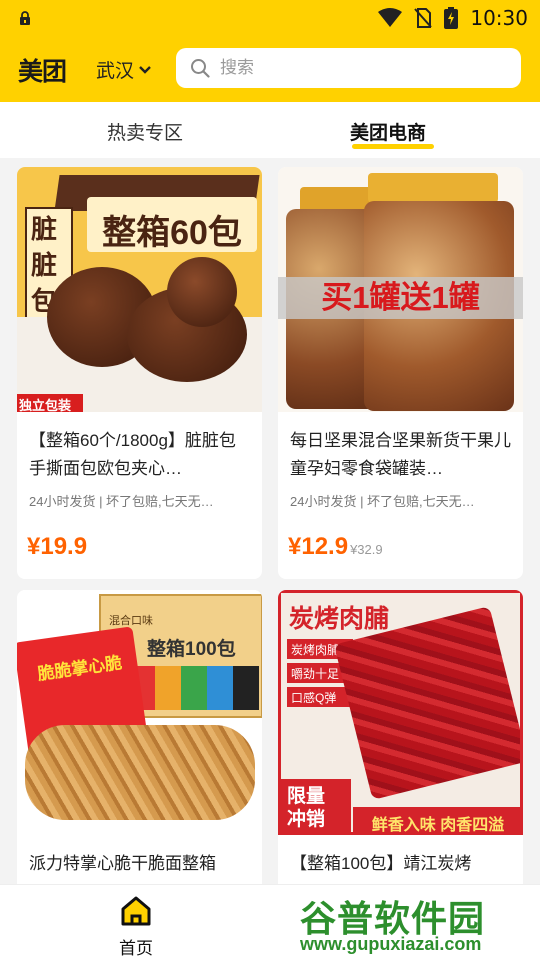 This screenshot has height=961, width=540. What do you see at coordinates (391, 944) in the screenshot?
I see `watermark-url: www.gupuxiazai.com` at bounding box center [391, 944].